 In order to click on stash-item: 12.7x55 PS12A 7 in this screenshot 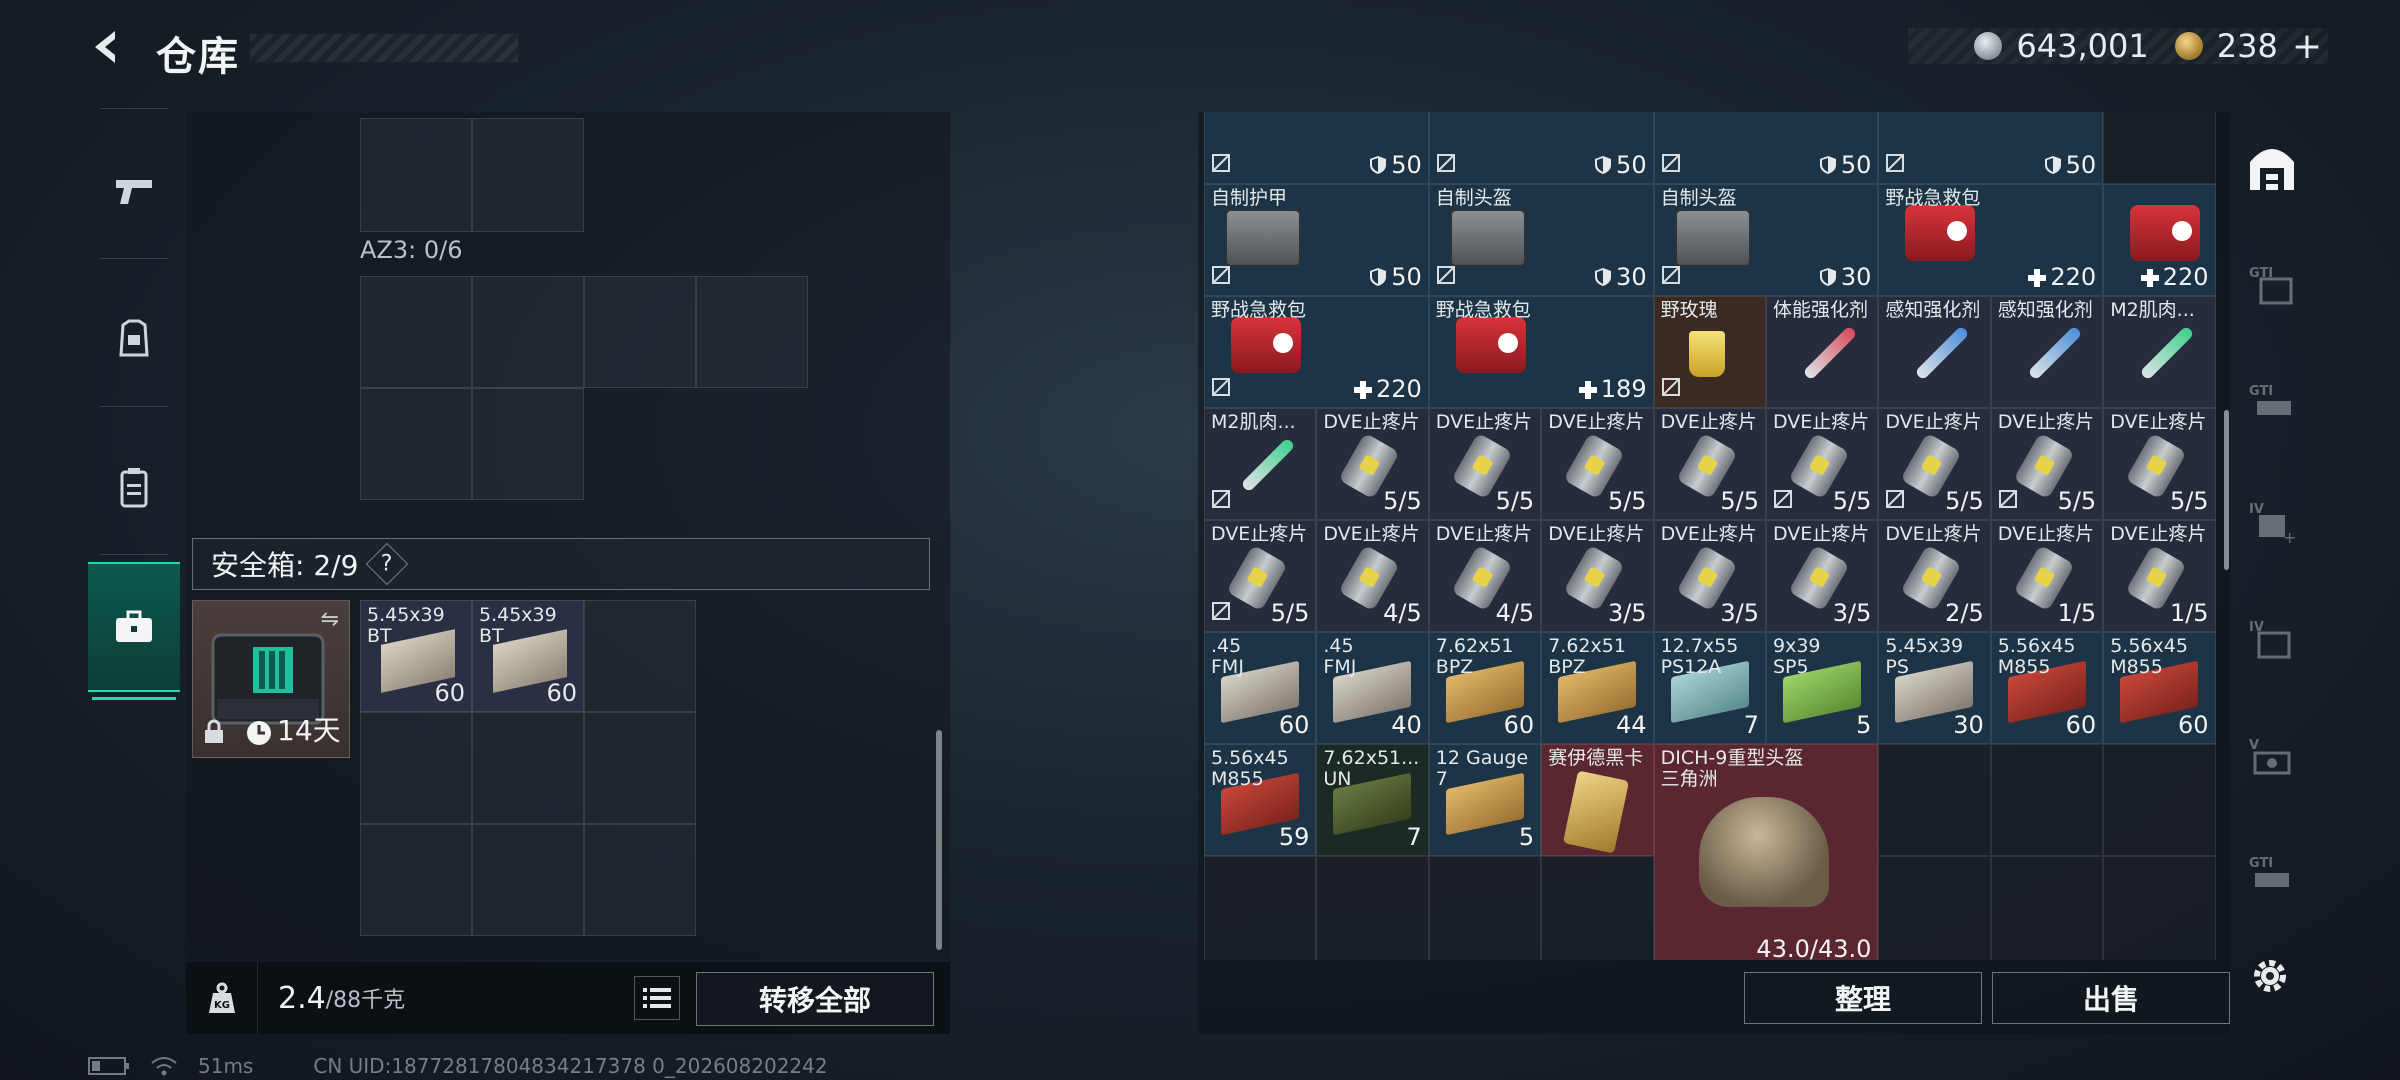, I will do `click(1709, 688)`.